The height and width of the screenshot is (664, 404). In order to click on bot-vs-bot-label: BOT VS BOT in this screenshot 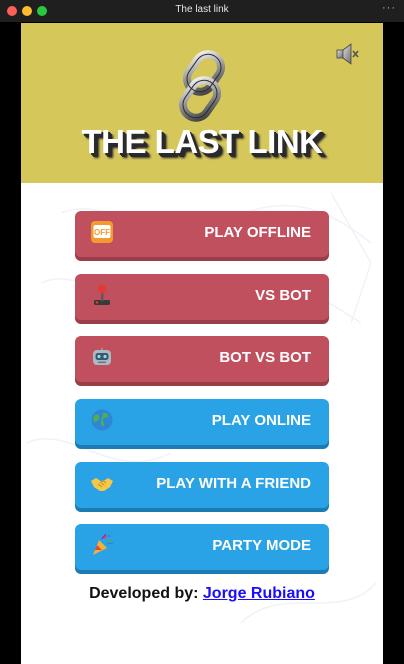, I will do `click(265, 357)`.